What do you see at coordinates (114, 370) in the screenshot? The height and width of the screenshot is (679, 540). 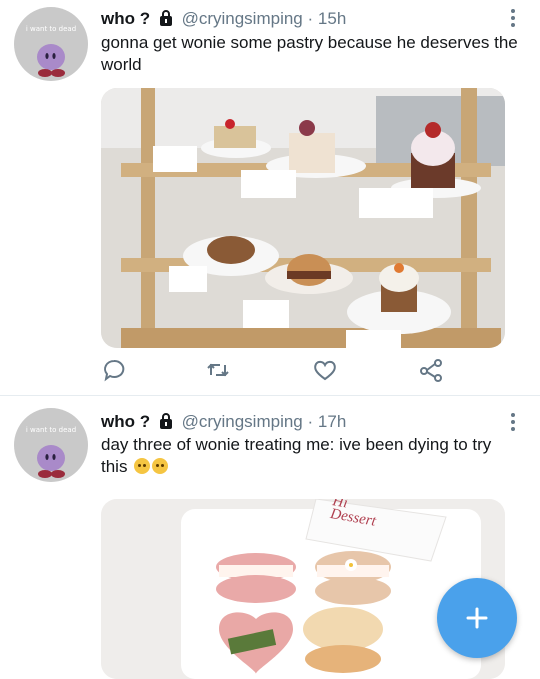 I see `reply-icon` at bounding box center [114, 370].